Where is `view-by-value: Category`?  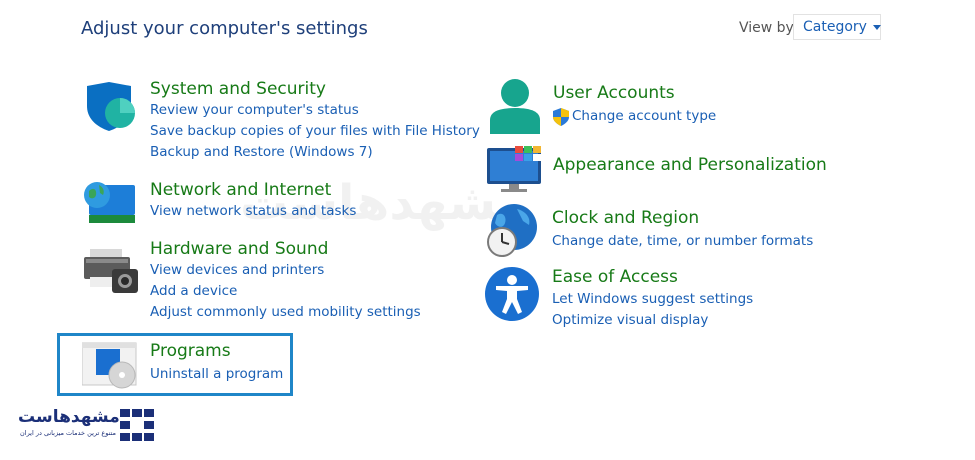
view-by-value: Category is located at coordinates (835, 27).